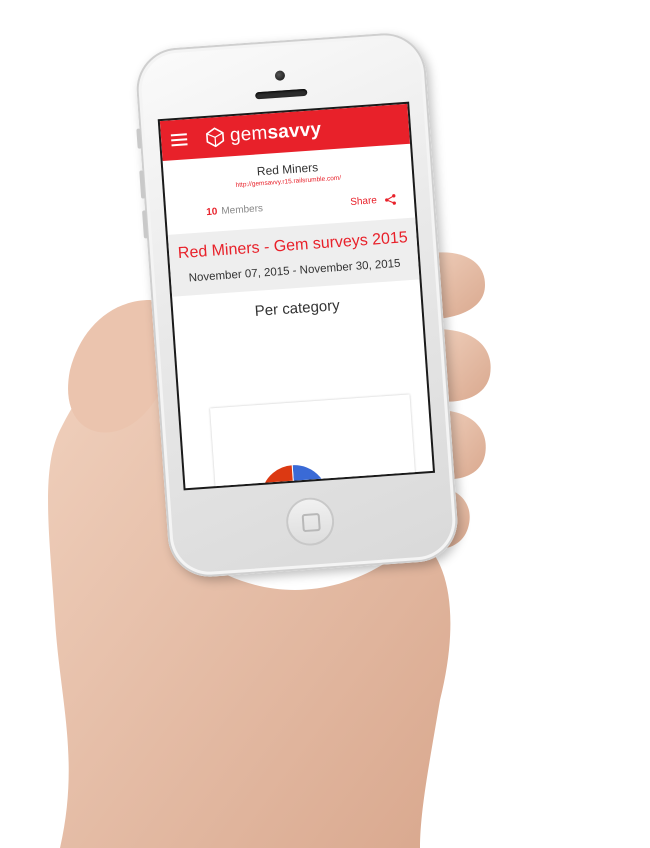  Describe the element at coordinates (311, 522) in the screenshot. I see `home-square-icon` at that location.